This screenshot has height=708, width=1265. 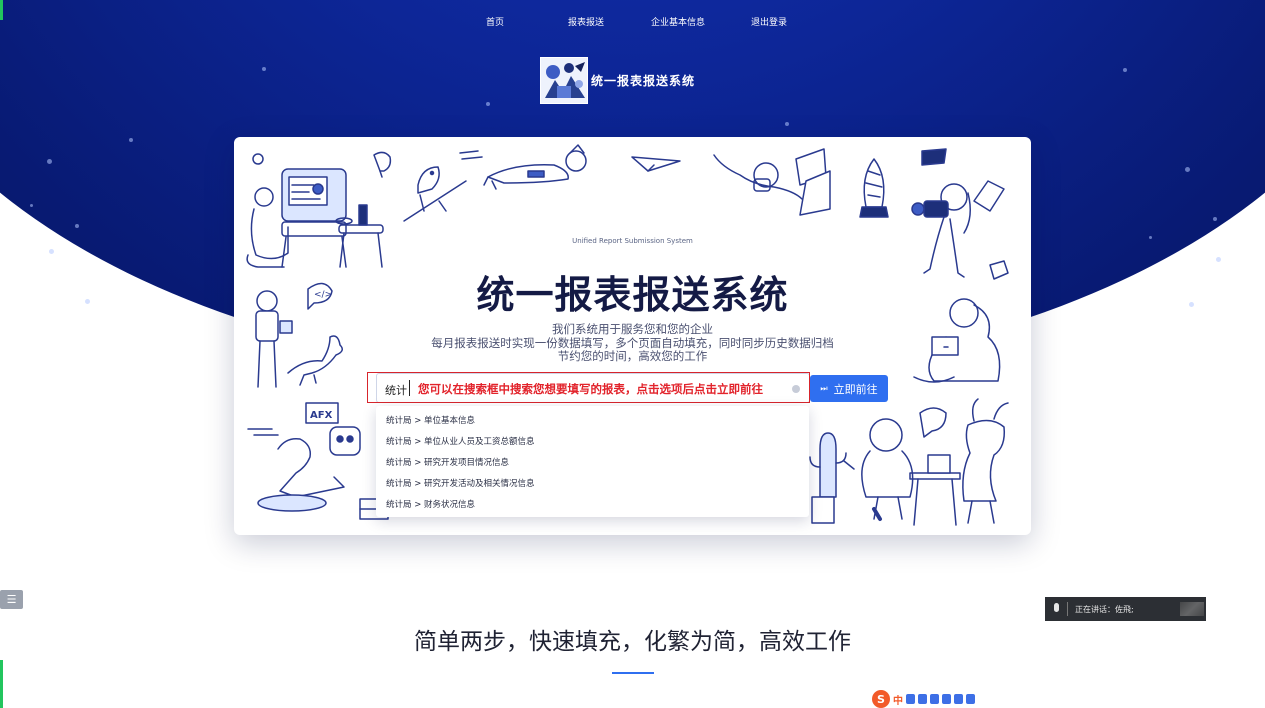 What do you see at coordinates (447, 462) in the screenshot?
I see `suggestion-item: 统计局 > 研究开发项目情况信息` at bounding box center [447, 462].